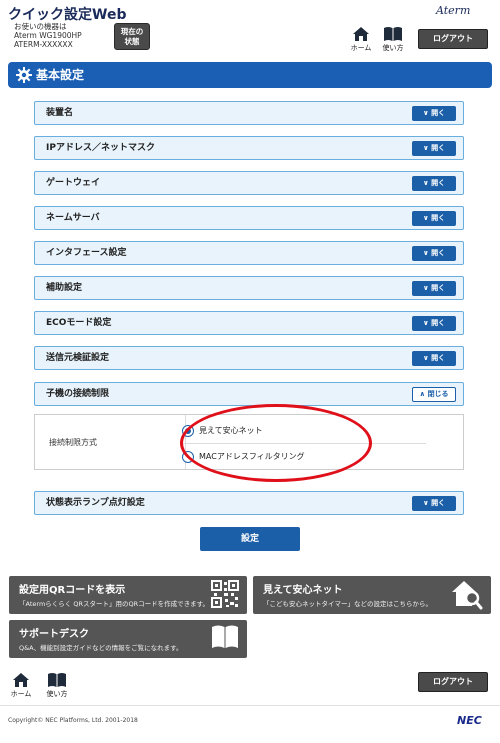 The height and width of the screenshot is (743, 500). Describe the element at coordinates (249, 148) in the screenshot. I see `row-ip-netmask: IPアドレス／ネットマスク ∨ 開く` at that location.